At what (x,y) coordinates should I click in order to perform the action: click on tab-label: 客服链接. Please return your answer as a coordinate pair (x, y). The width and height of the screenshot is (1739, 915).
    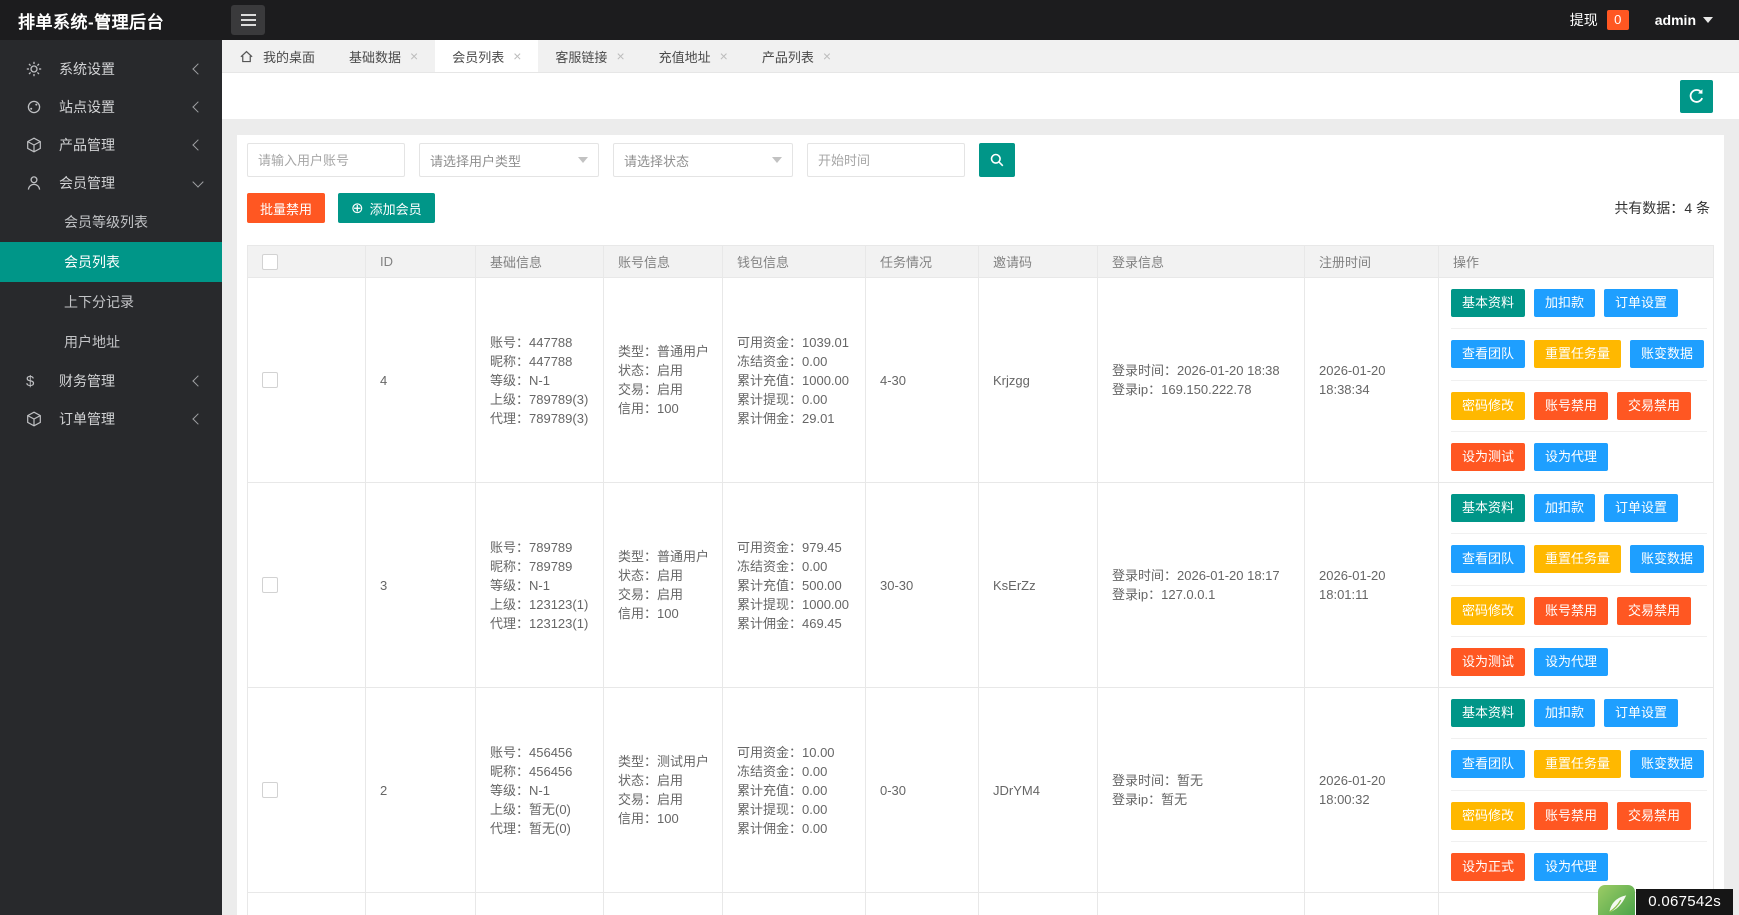
    Looking at the image, I should click on (581, 57).